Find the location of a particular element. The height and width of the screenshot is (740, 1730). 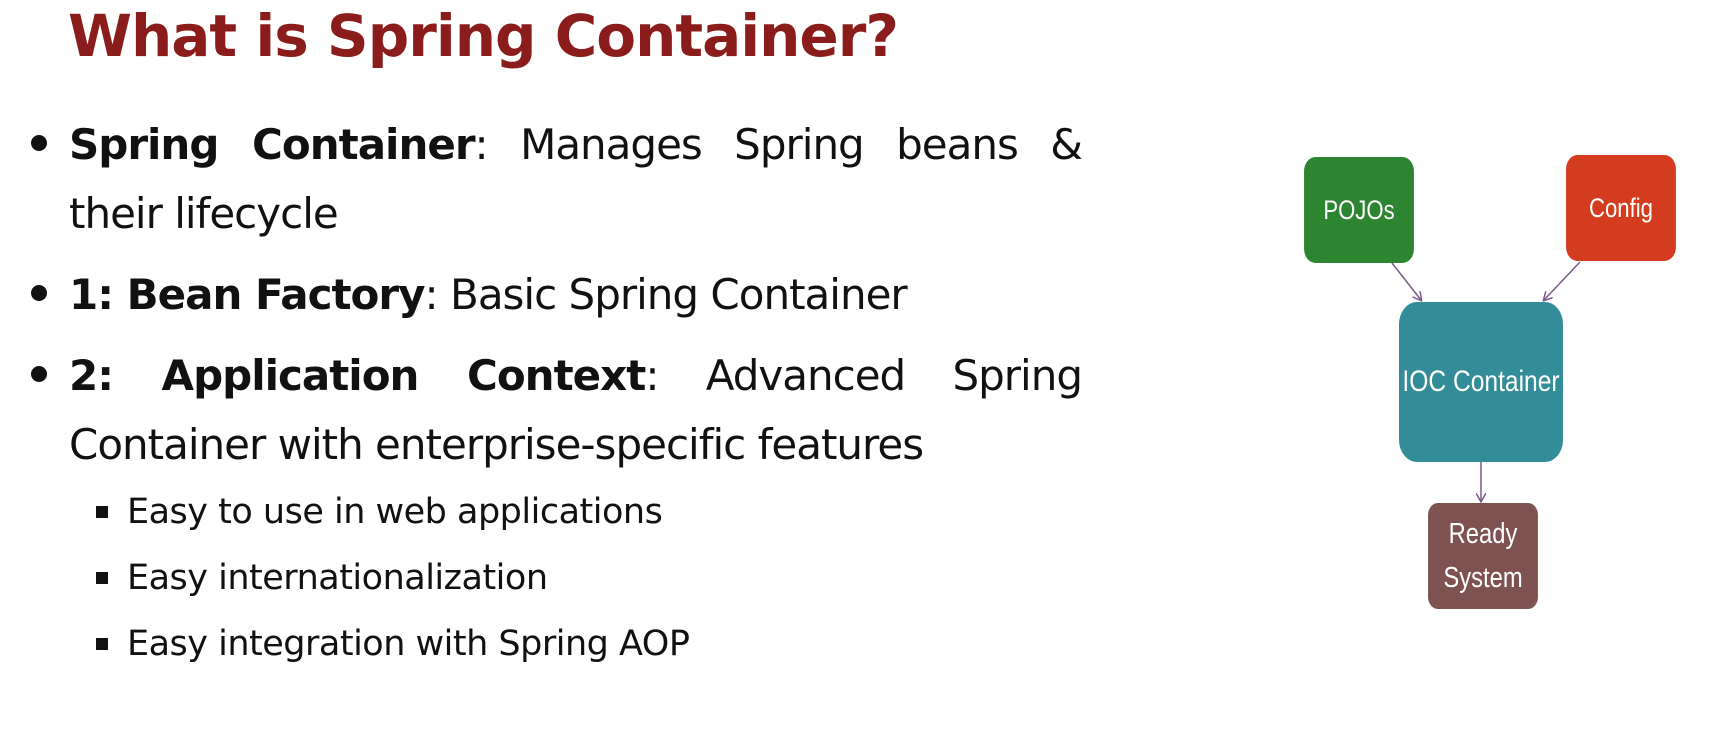

node-ready-system: Ready System is located at coordinates (1483, 556).